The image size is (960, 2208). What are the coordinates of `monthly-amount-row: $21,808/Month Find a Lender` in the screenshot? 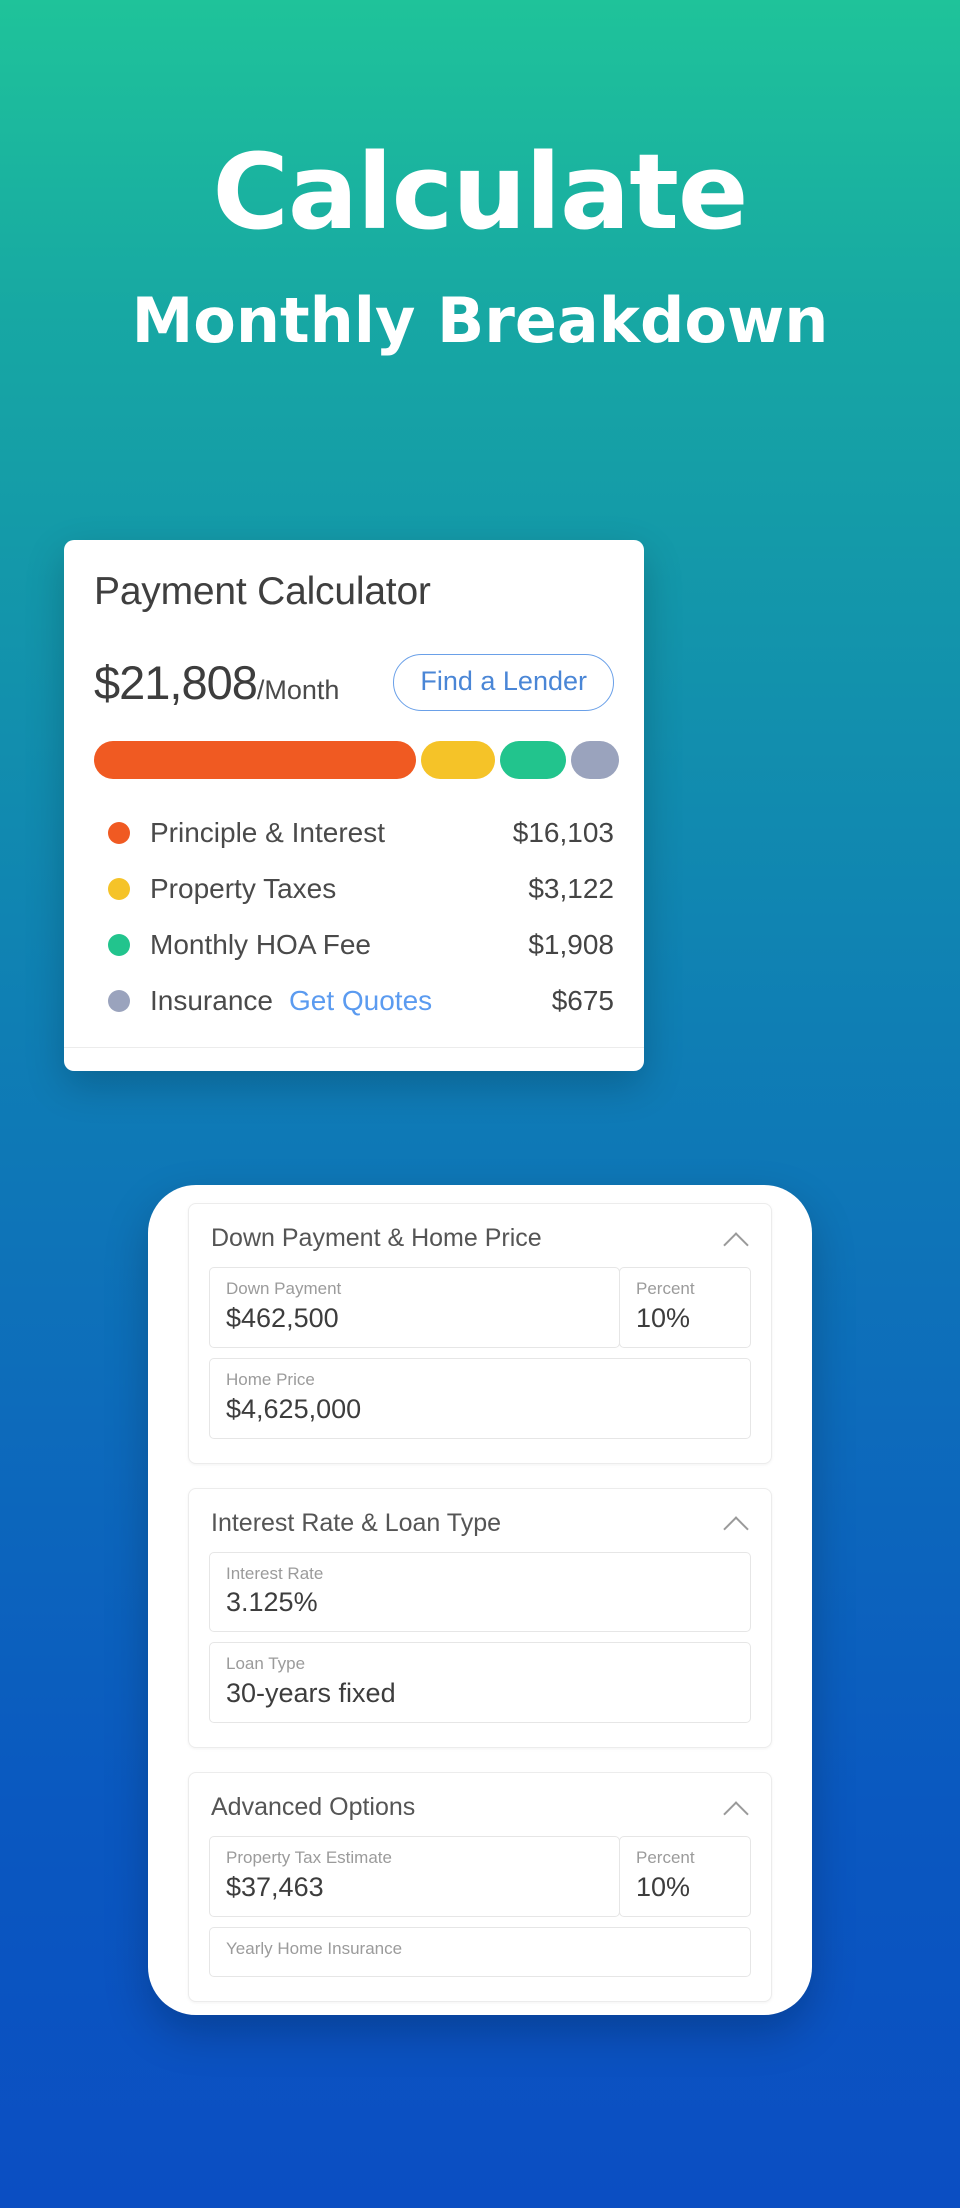 It's located at (354, 682).